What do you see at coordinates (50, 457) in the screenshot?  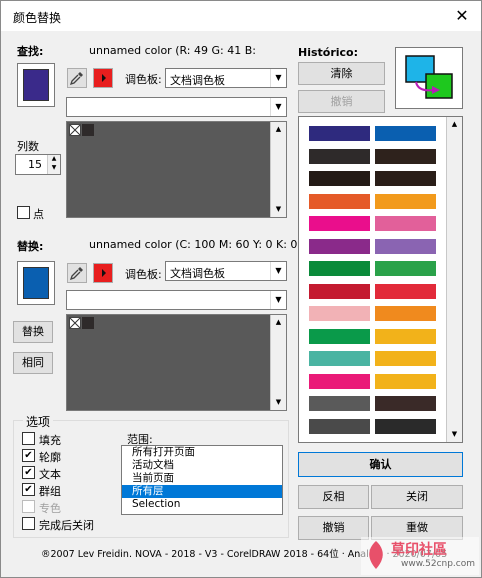 I see `option-label: 轮廓` at bounding box center [50, 457].